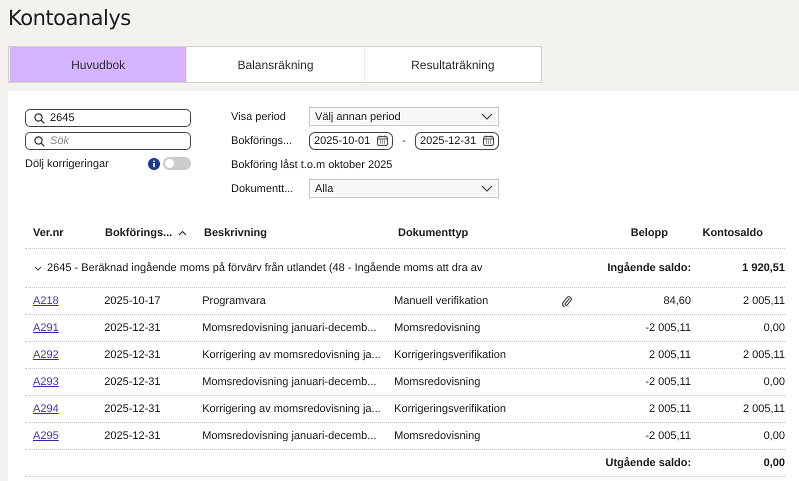 The height and width of the screenshot is (481, 799). What do you see at coordinates (404, 116) in the screenshot?
I see `period-select: Välj annan period` at bounding box center [404, 116].